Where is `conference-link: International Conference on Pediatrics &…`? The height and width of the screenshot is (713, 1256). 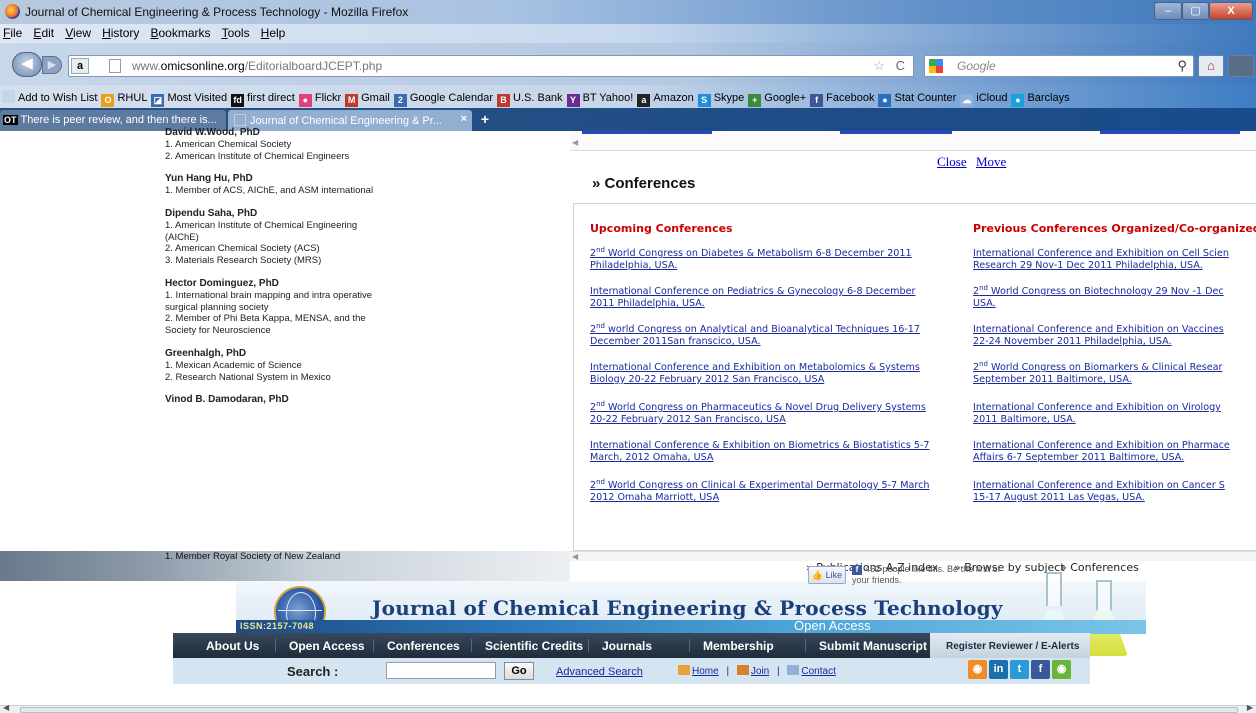 conference-link: International Conference on Pediatrics &… is located at coordinates (752, 298).